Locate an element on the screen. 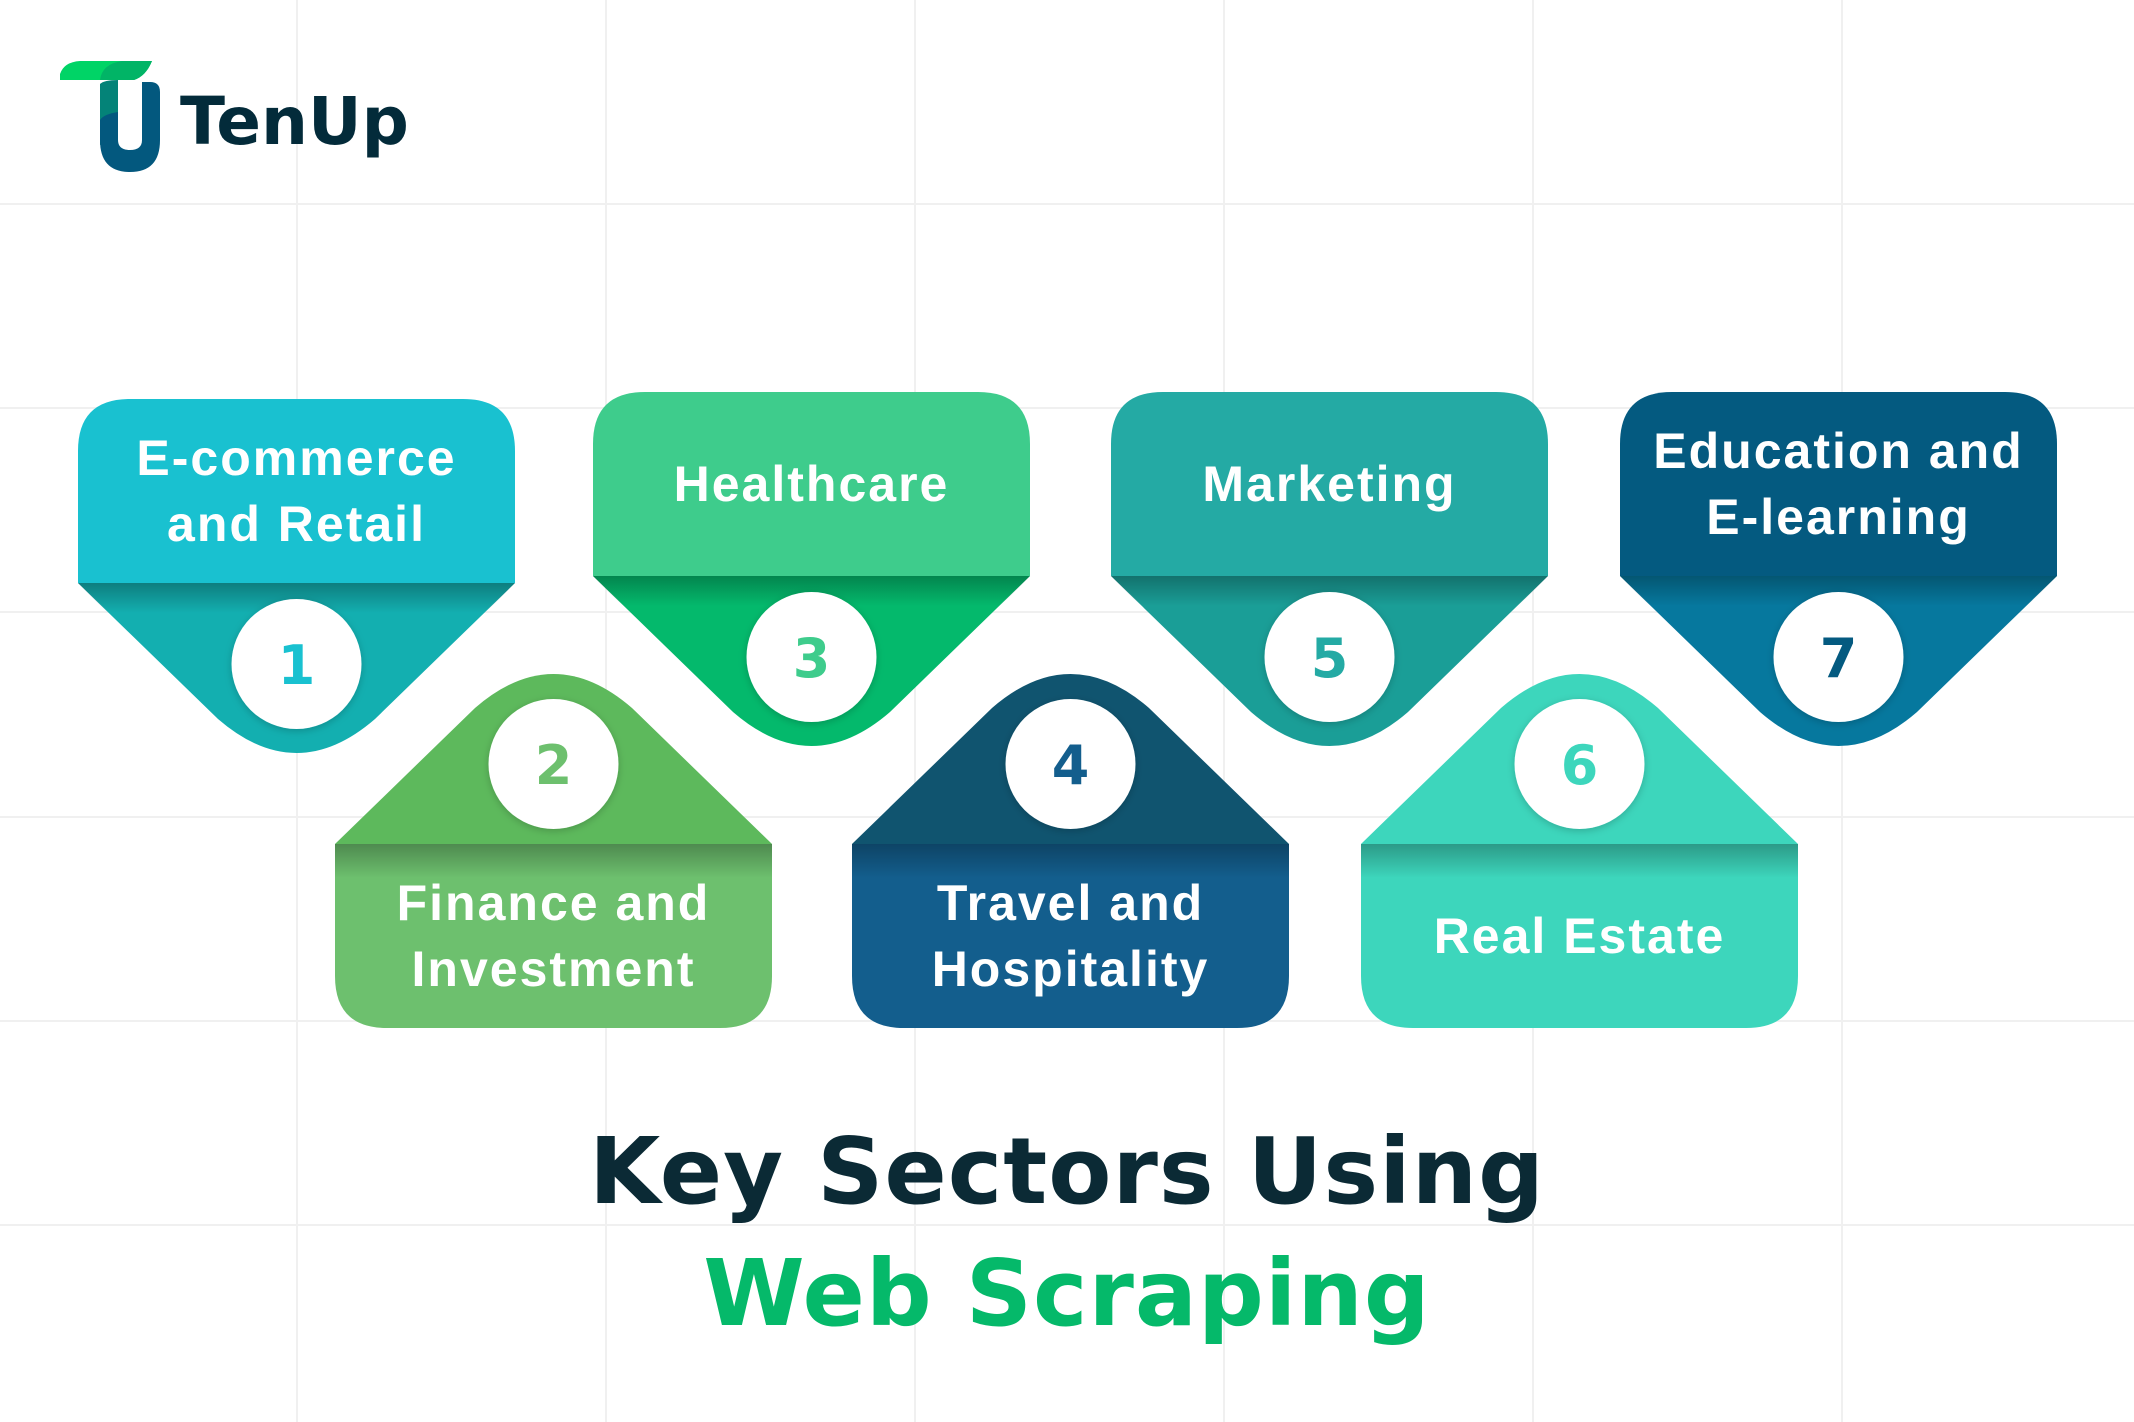 Image resolution: width=2134 pixels, height=1422 pixels. sector-number: 6 is located at coordinates (1580, 765).